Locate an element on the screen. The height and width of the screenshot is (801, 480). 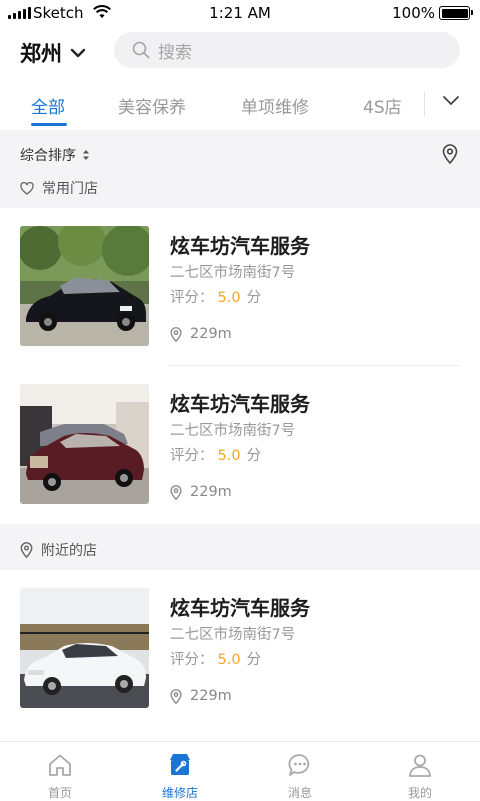
city-label: 郑州 is located at coordinates (41, 54).